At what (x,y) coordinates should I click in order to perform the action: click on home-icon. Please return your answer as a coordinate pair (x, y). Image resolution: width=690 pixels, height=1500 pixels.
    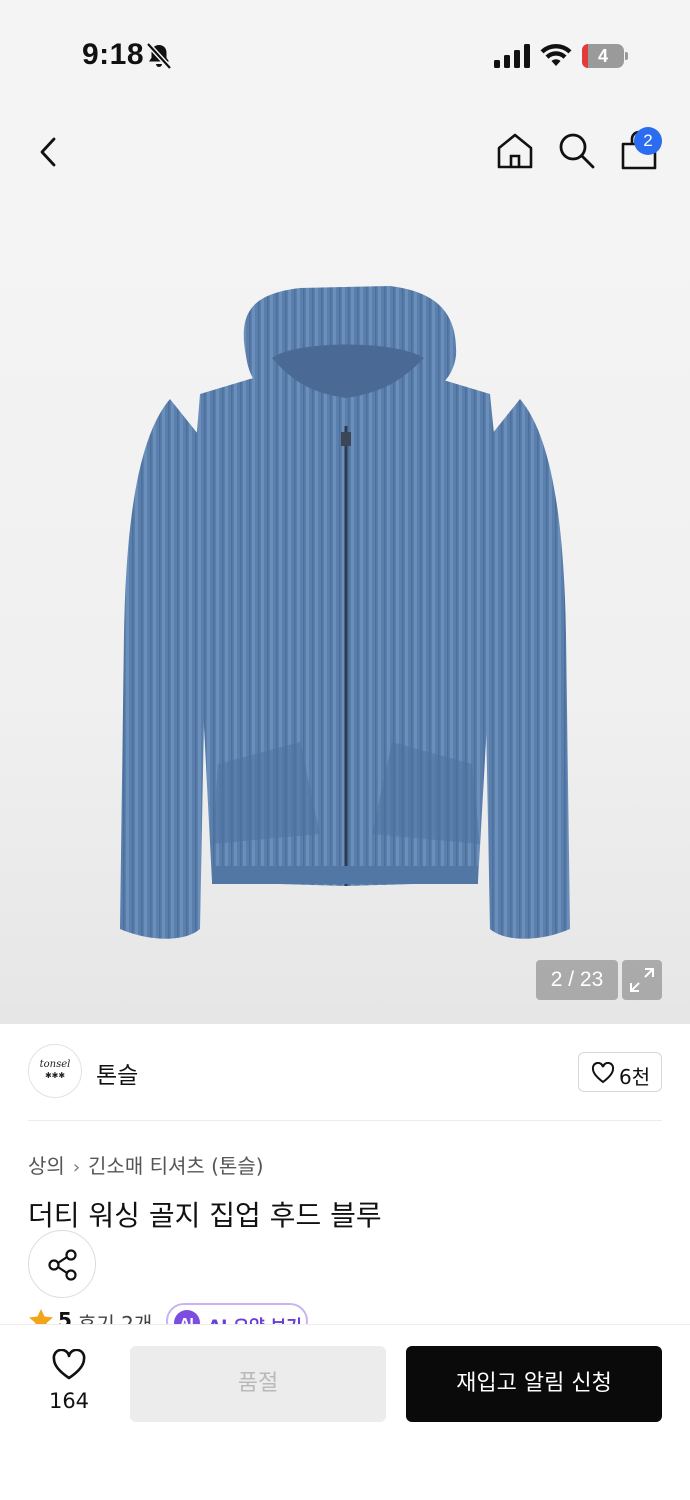
    Looking at the image, I should click on (515, 151).